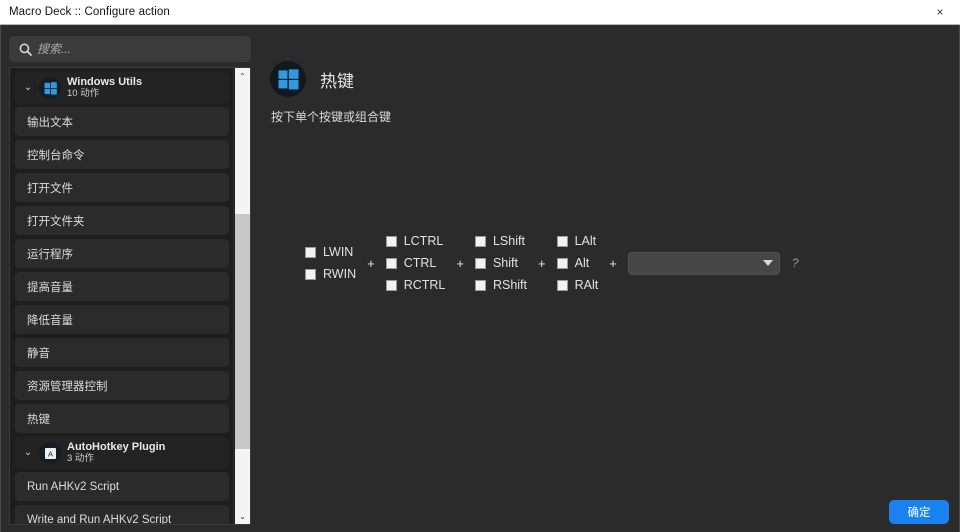 The height and width of the screenshot is (532, 960). Describe the element at coordinates (122, 286) in the screenshot. I see `list-item: 提高音量` at that location.